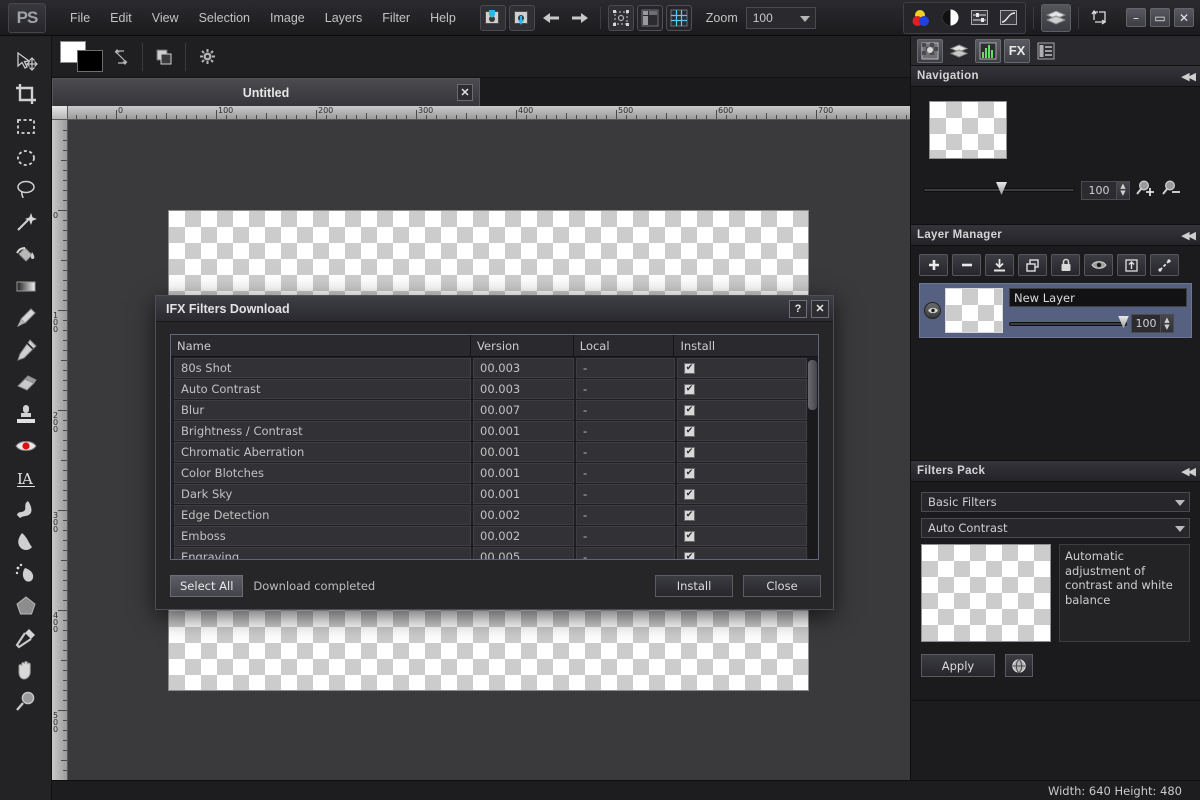  What do you see at coordinates (344, 18) in the screenshot?
I see `menu-layers: Layers` at bounding box center [344, 18].